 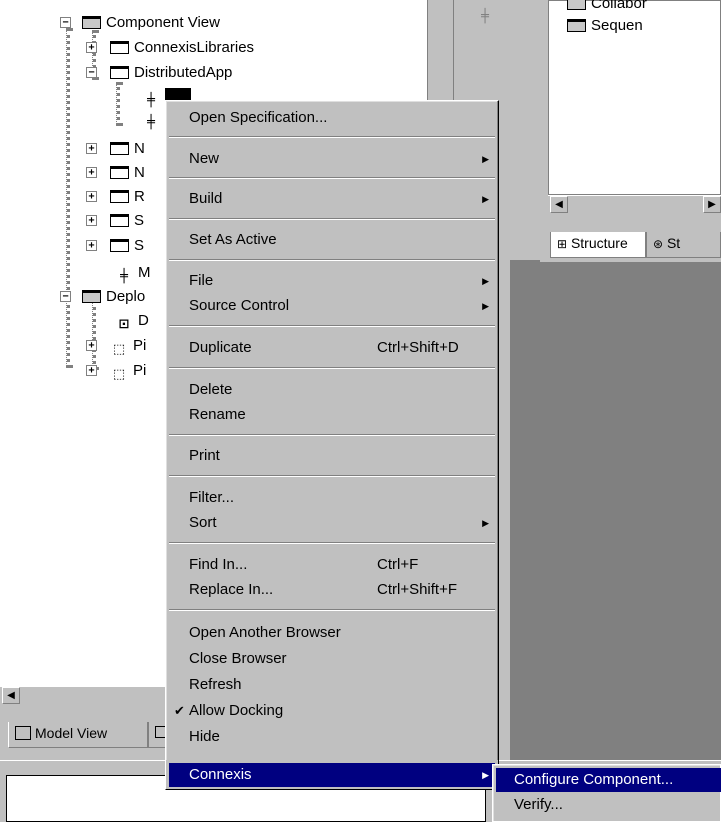 I want to click on menu-build: Build ▶, so click(x=332, y=199).